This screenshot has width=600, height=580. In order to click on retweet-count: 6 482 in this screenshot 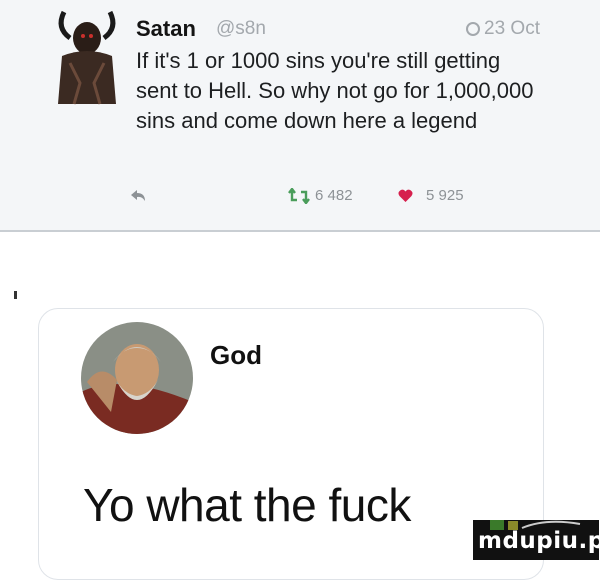, I will do `click(334, 195)`.